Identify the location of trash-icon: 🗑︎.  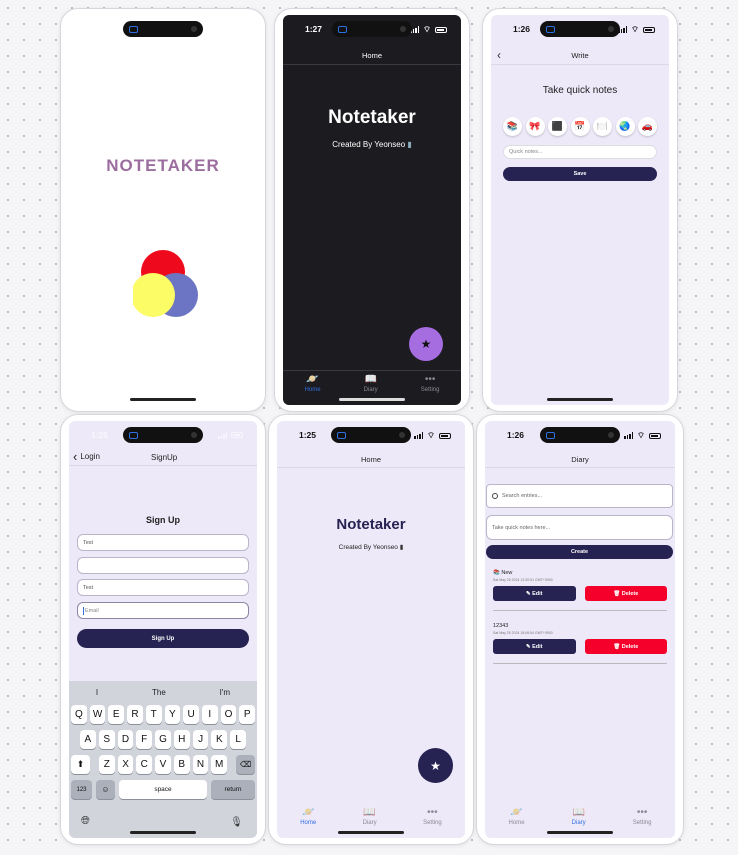
(617, 646).